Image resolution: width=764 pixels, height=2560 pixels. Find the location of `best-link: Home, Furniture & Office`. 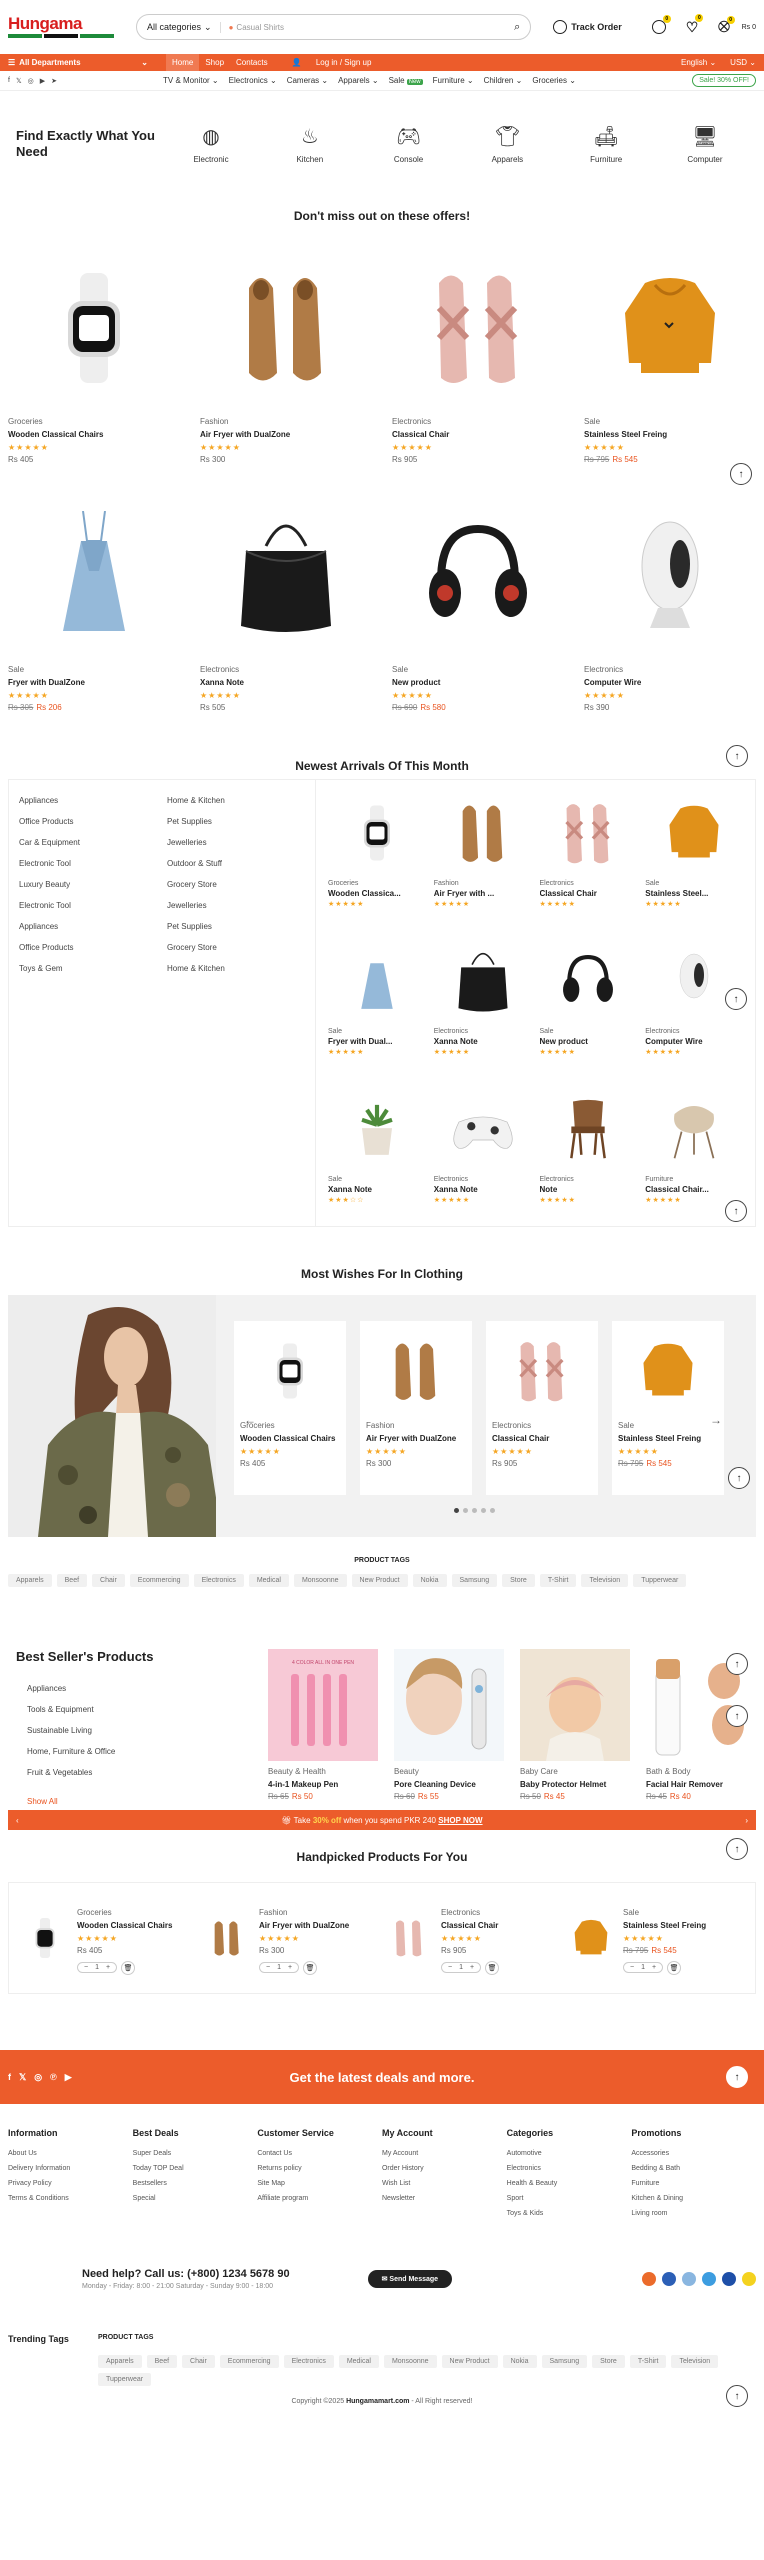

best-link: Home, Furniture & Office is located at coordinates (140, 1751).